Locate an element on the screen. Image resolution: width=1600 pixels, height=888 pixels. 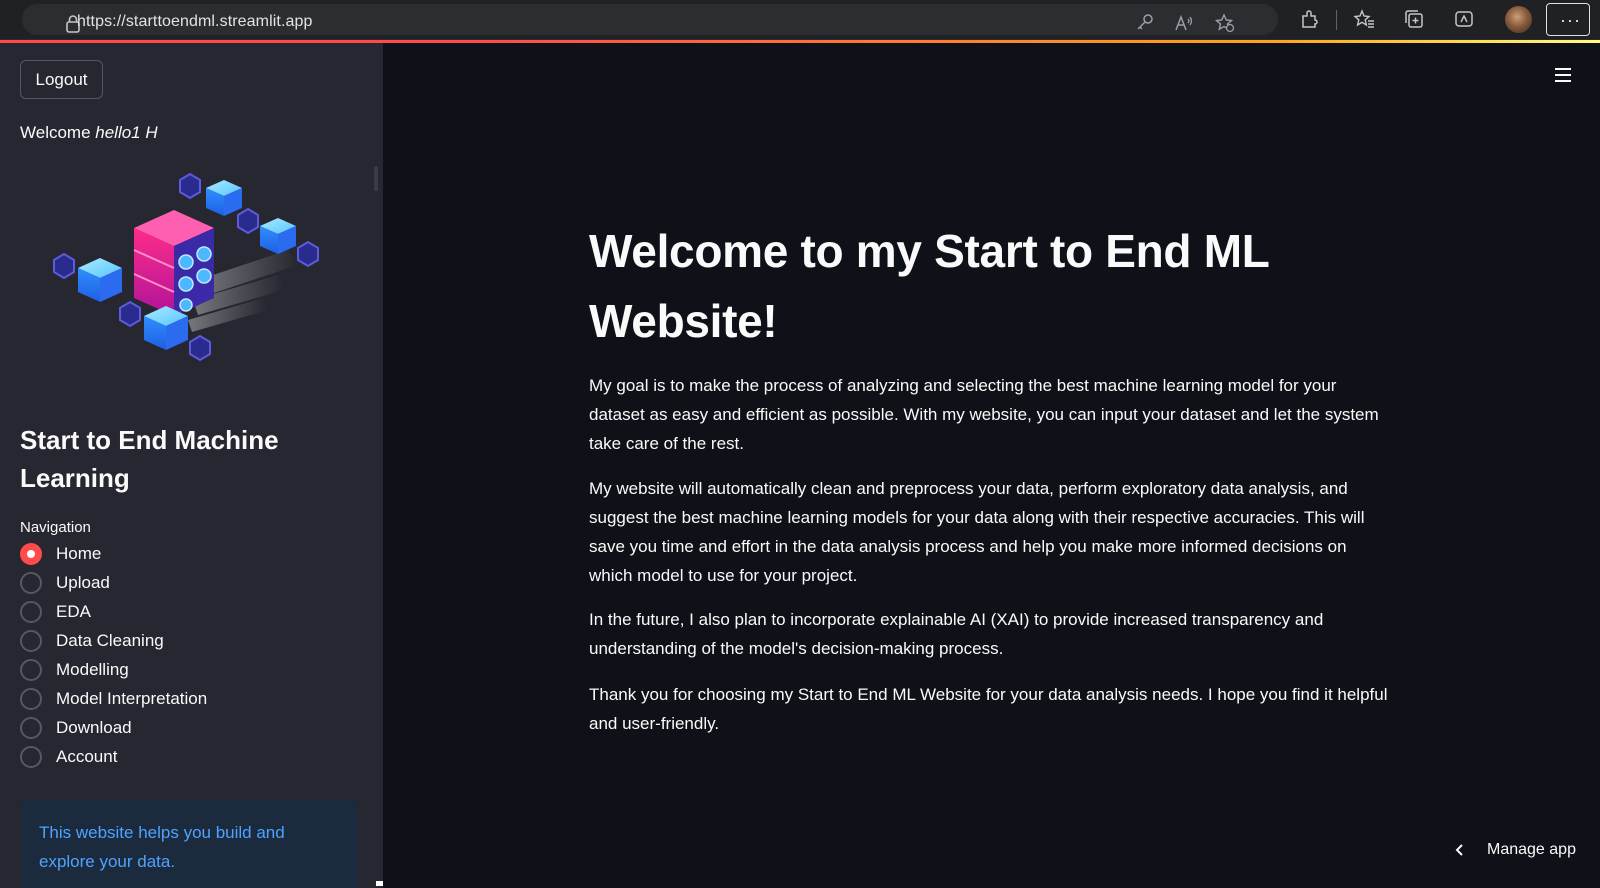
nav-item-label: EDA is located at coordinates (73, 612).